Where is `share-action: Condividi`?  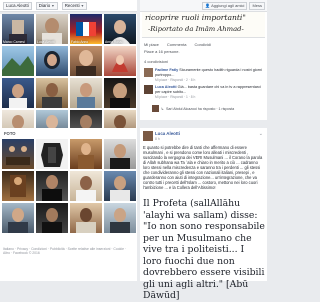
share-action: Condividi is located at coordinates (202, 44).